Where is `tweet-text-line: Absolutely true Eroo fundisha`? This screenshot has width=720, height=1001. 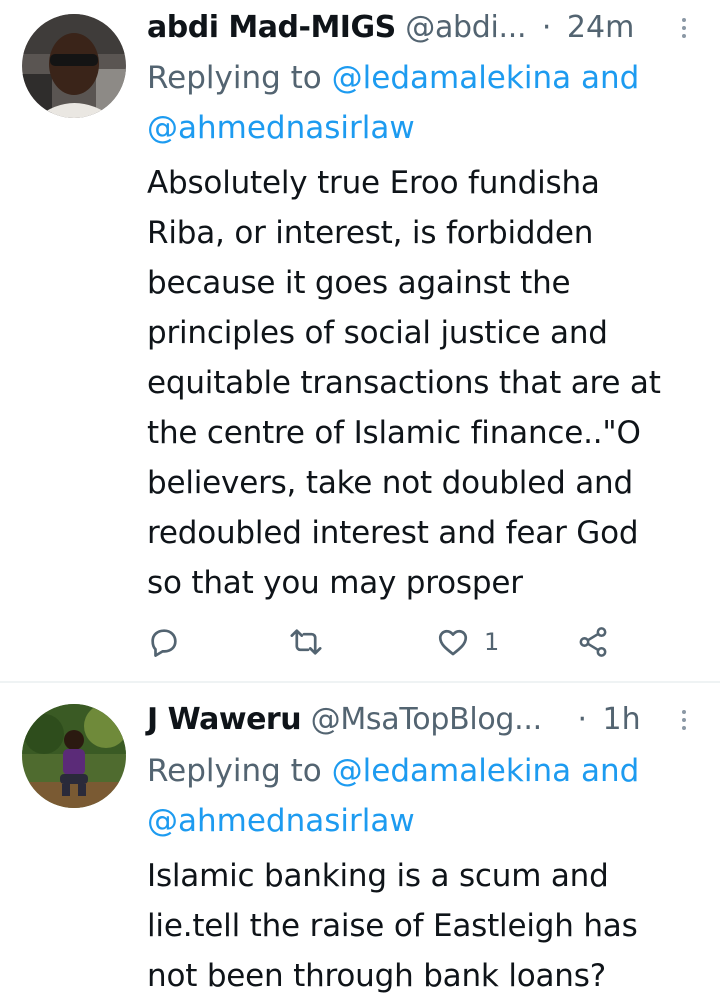
tweet-text-line: Absolutely true Eroo fundisha is located at coordinates (373, 183).